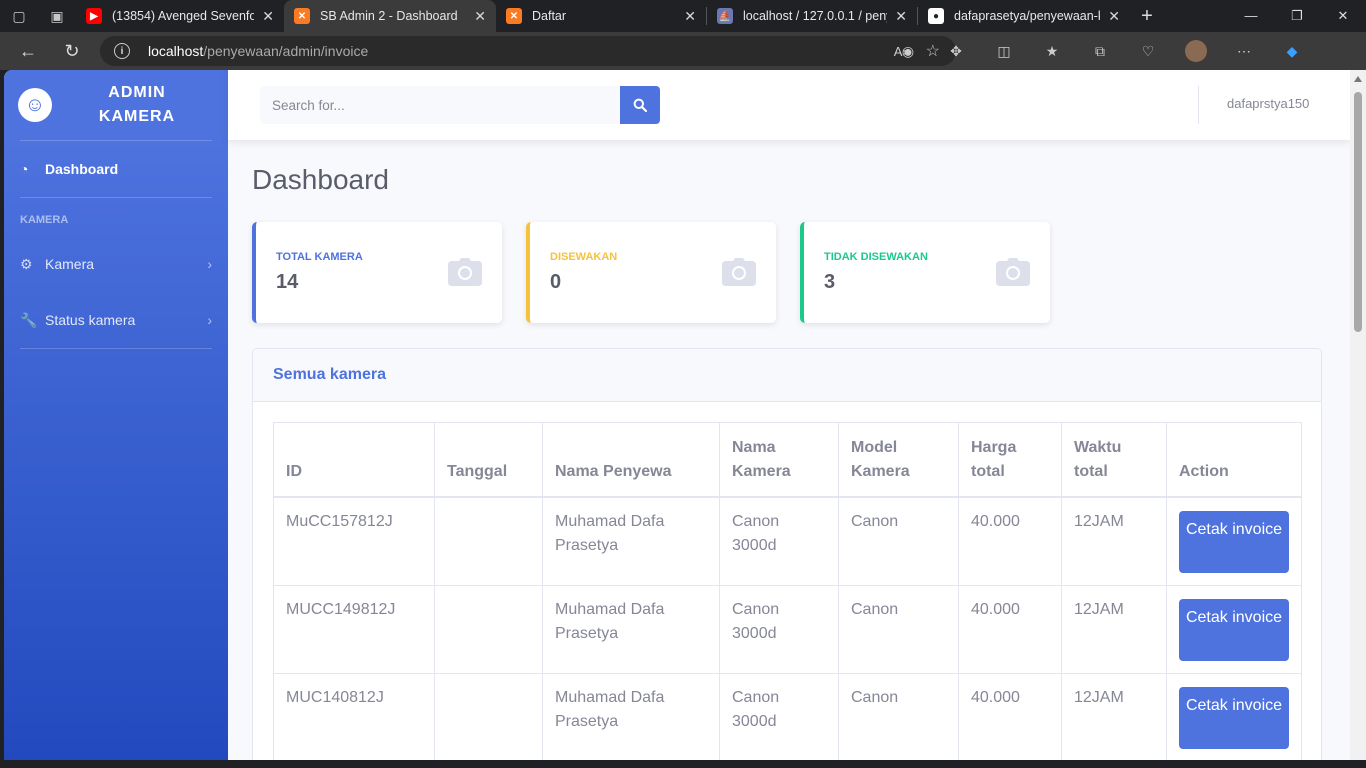 The width and height of the screenshot is (1366, 768). What do you see at coordinates (19, 16) in the screenshot?
I see `workspaces-icon: ▢` at bounding box center [19, 16].